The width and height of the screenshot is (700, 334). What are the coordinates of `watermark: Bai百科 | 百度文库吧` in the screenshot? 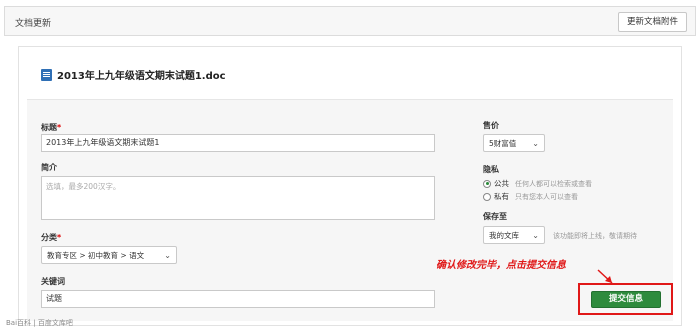 It's located at (39, 323).